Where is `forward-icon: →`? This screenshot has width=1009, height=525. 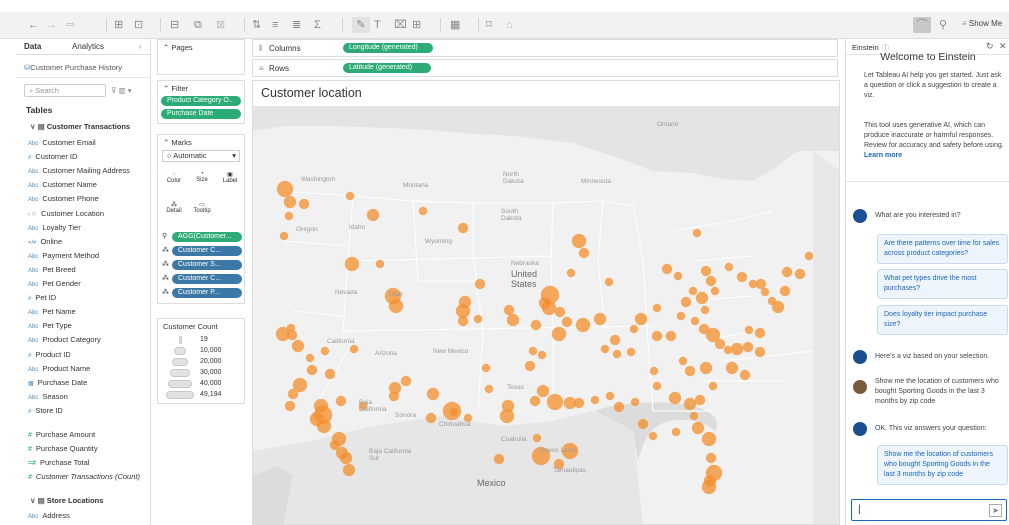 forward-icon: → is located at coordinates (51, 25).